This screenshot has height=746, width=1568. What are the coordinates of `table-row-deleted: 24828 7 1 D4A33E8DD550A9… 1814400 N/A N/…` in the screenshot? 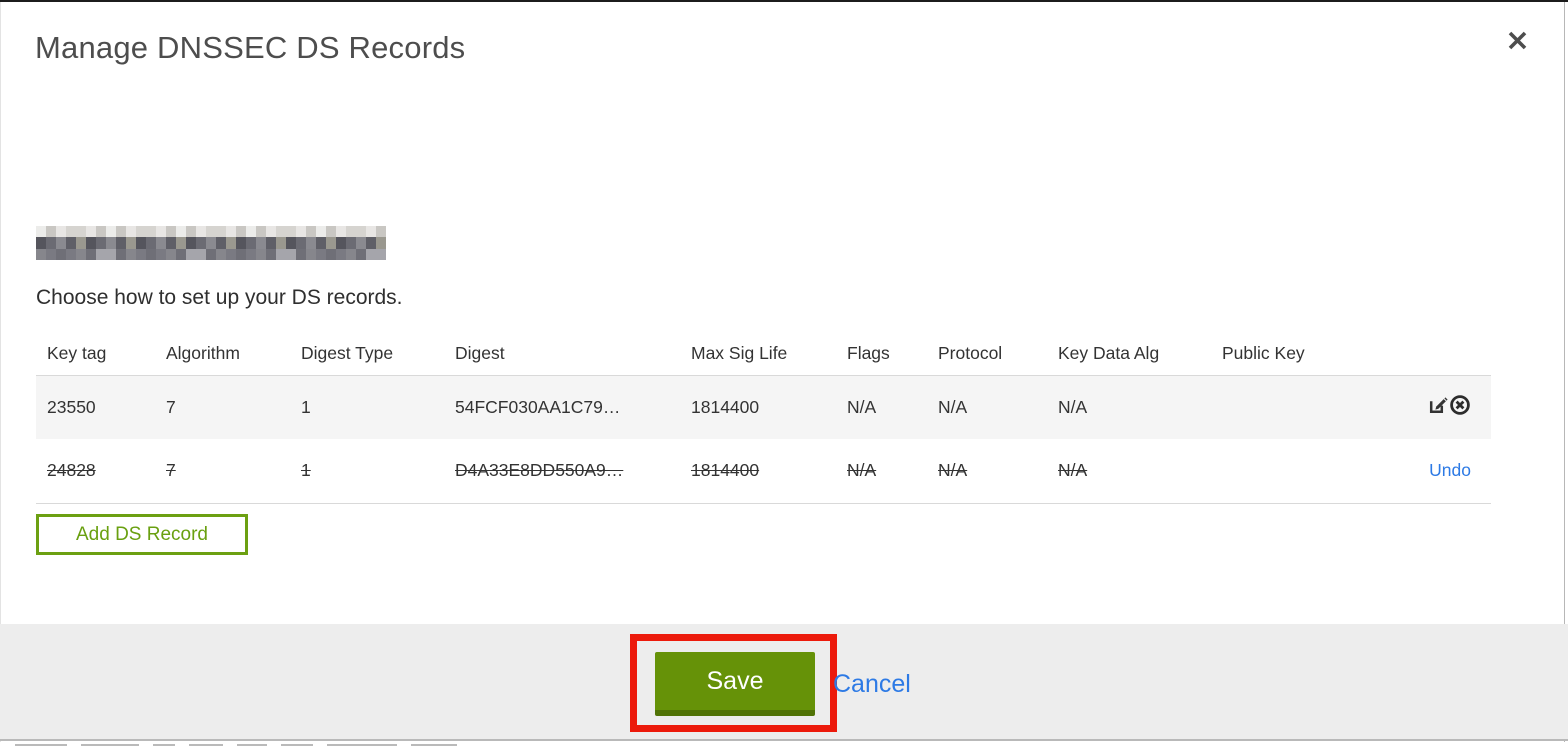 It's located at (763, 471).